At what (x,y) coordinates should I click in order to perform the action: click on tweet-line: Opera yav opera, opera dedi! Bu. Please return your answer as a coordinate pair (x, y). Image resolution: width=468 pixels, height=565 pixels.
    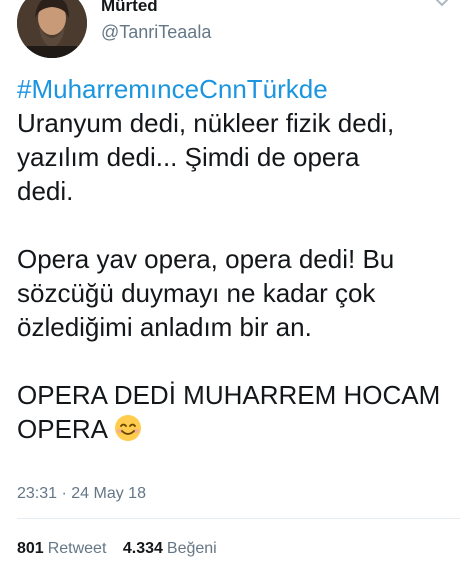
    Looking at the image, I should click on (206, 259).